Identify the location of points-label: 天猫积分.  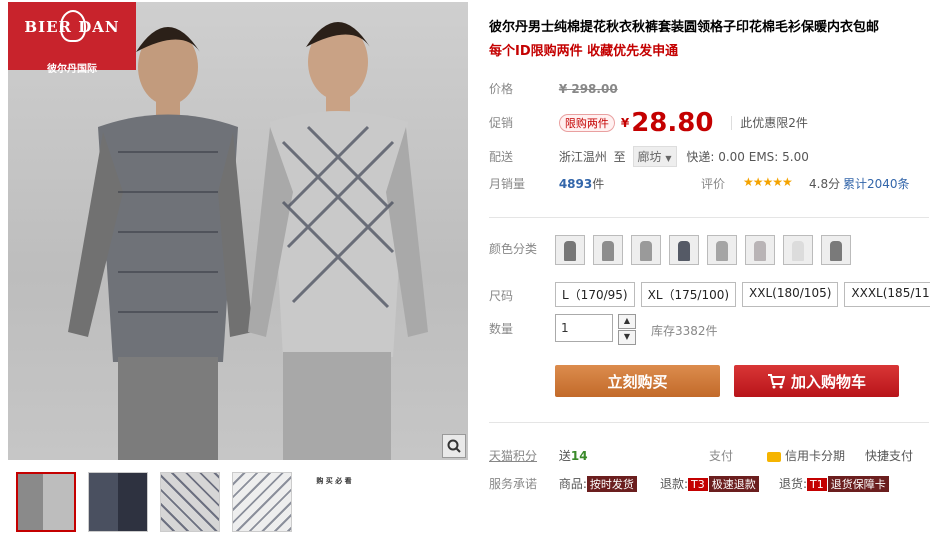
(522, 455).